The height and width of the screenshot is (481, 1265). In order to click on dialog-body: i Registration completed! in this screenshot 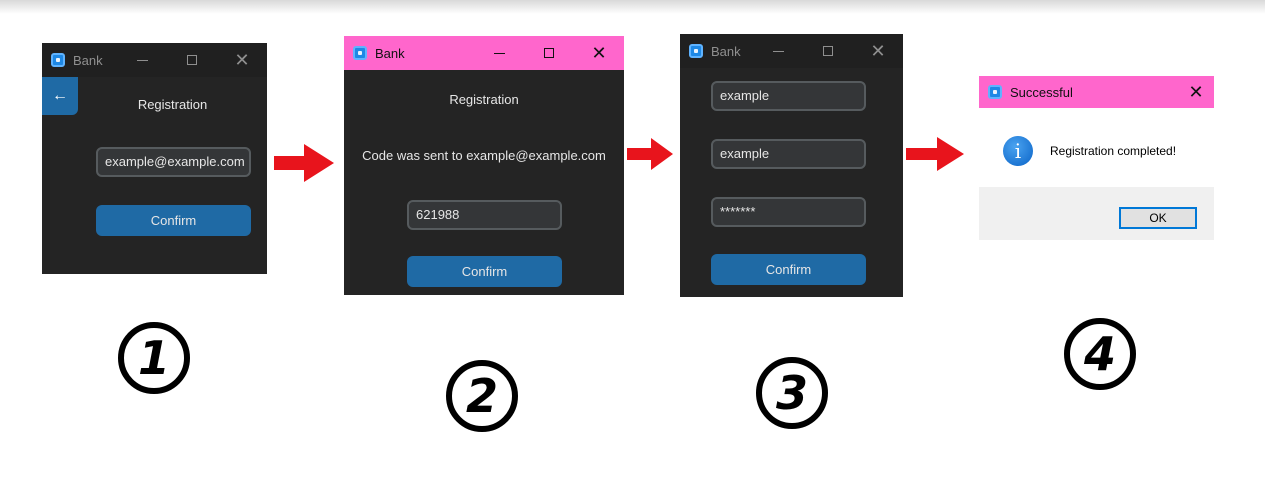, I will do `click(1096, 147)`.